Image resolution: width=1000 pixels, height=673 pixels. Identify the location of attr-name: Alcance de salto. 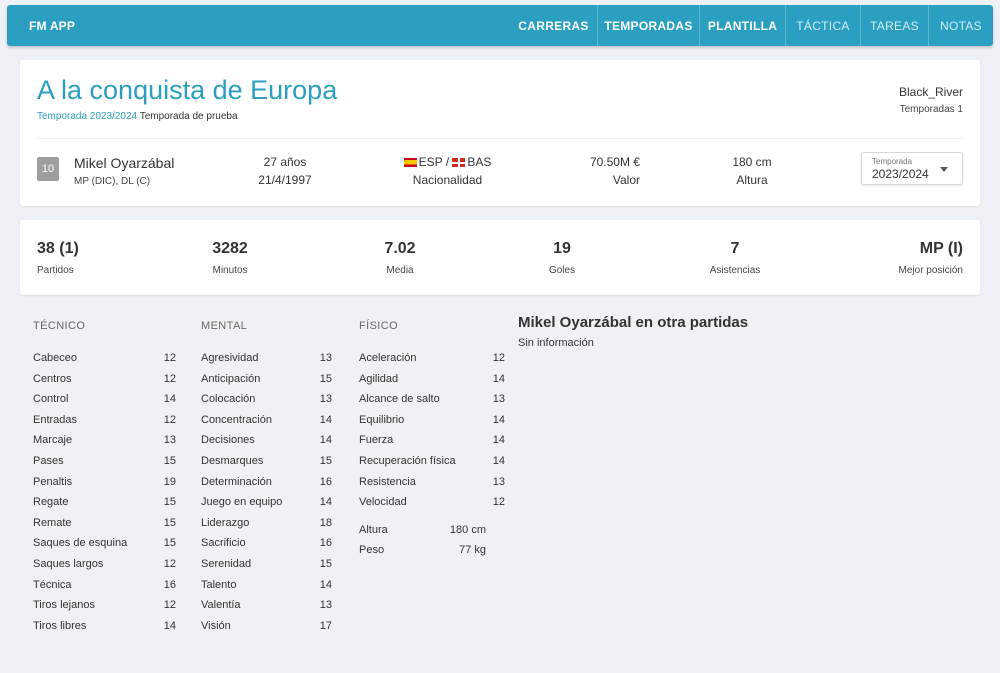
(399, 399).